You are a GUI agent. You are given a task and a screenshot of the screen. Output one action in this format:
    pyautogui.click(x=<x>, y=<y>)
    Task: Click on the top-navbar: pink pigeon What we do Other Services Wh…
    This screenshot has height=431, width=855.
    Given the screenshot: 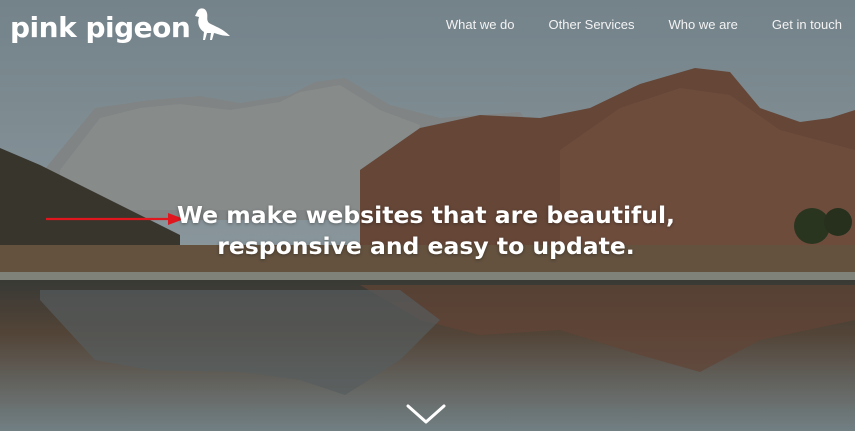 What is the action you would take?
    pyautogui.click(x=427, y=26)
    